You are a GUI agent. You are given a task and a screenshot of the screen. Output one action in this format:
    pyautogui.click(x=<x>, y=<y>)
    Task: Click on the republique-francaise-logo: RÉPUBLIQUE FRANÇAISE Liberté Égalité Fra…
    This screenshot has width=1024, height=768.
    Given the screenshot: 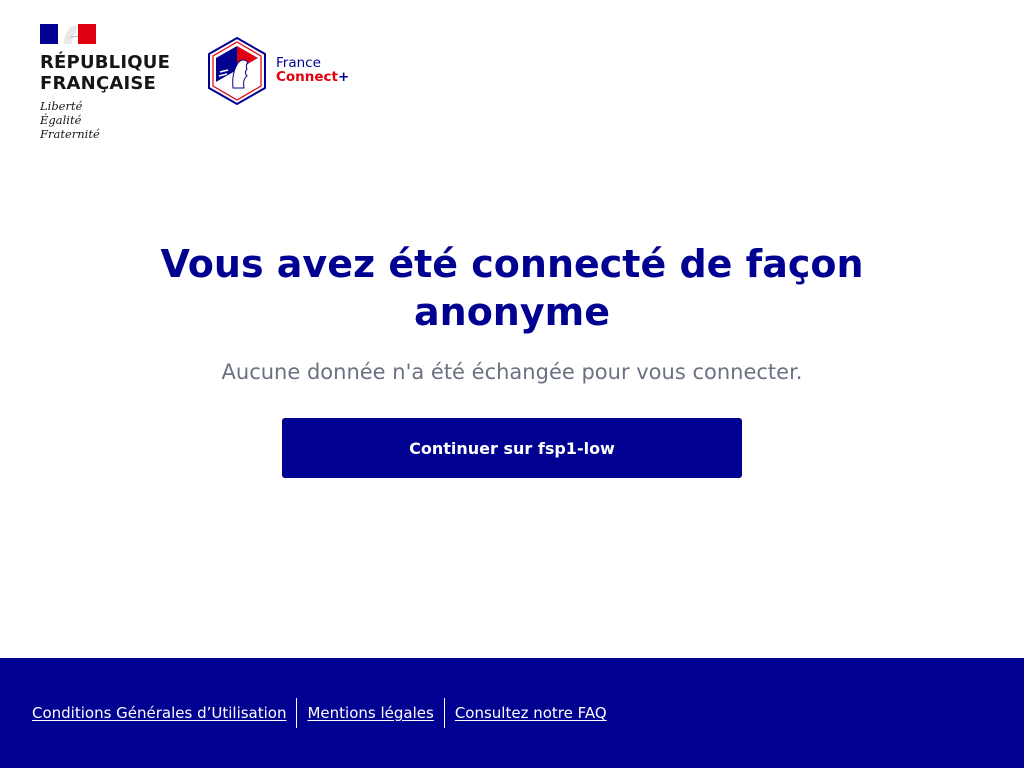 What is the action you would take?
    pyautogui.click(x=110, y=82)
    